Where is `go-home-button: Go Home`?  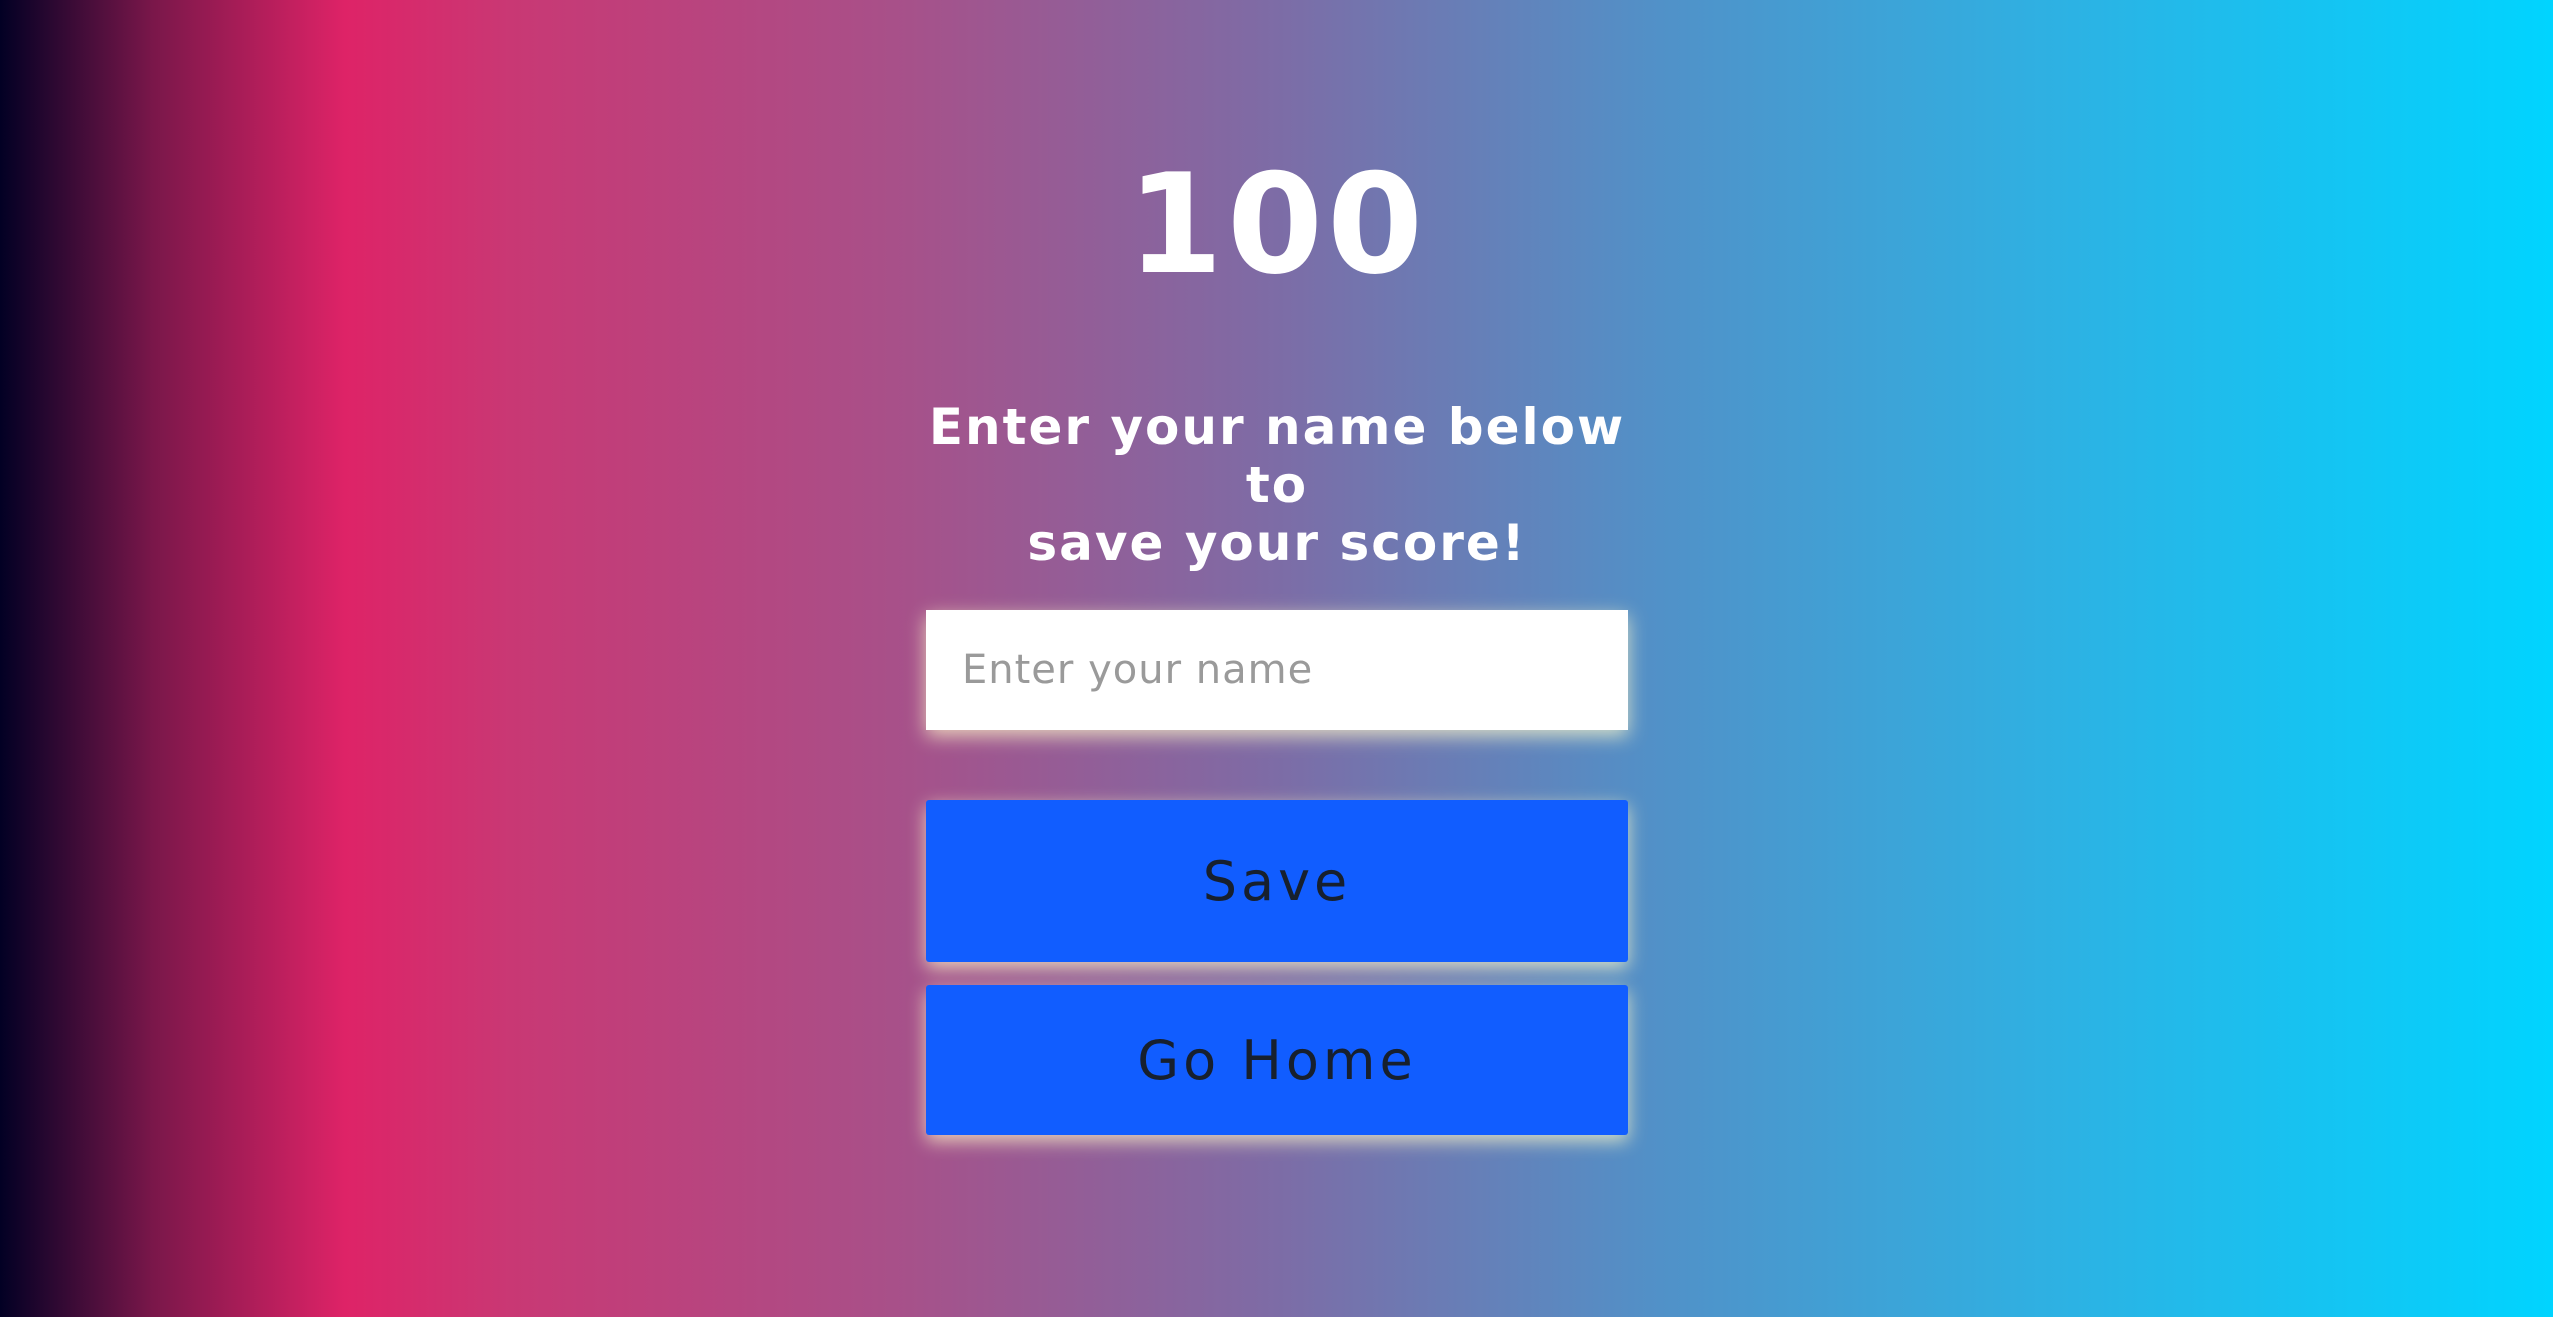 go-home-button: Go Home is located at coordinates (1277, 1060).